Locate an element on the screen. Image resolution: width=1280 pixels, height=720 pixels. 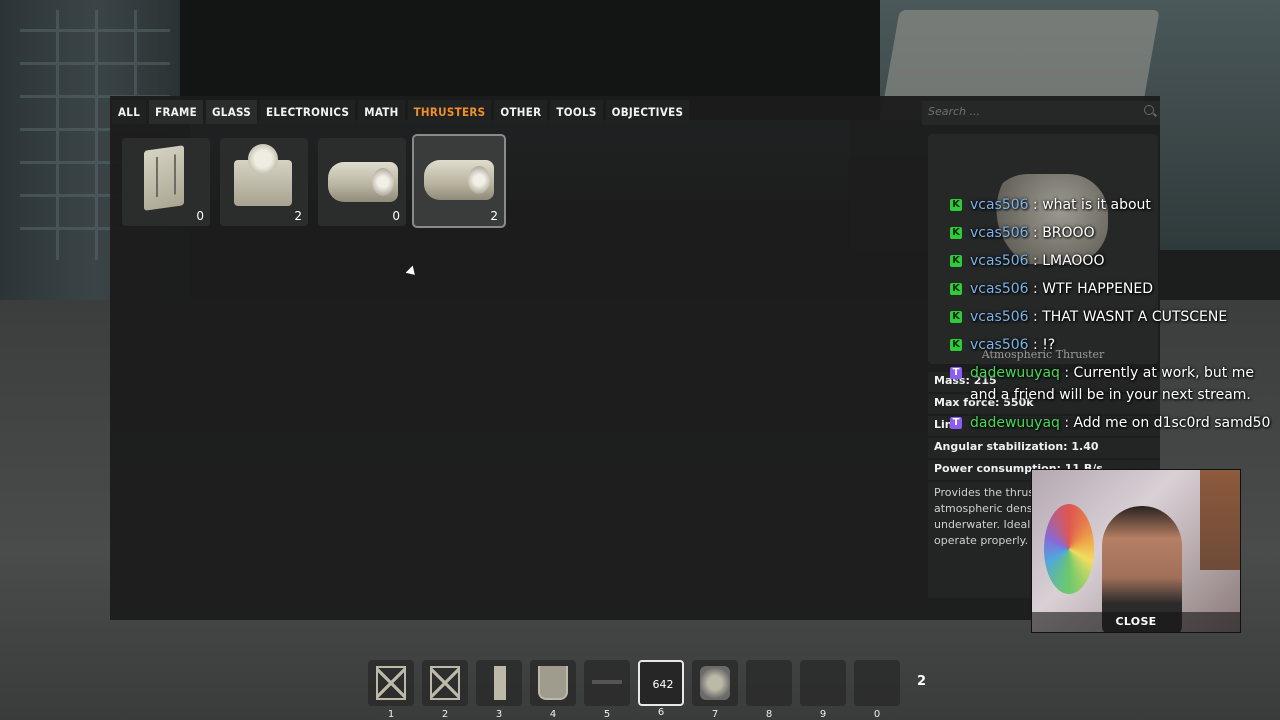
chat-text: : !? is located at coordinates (1044, 345).